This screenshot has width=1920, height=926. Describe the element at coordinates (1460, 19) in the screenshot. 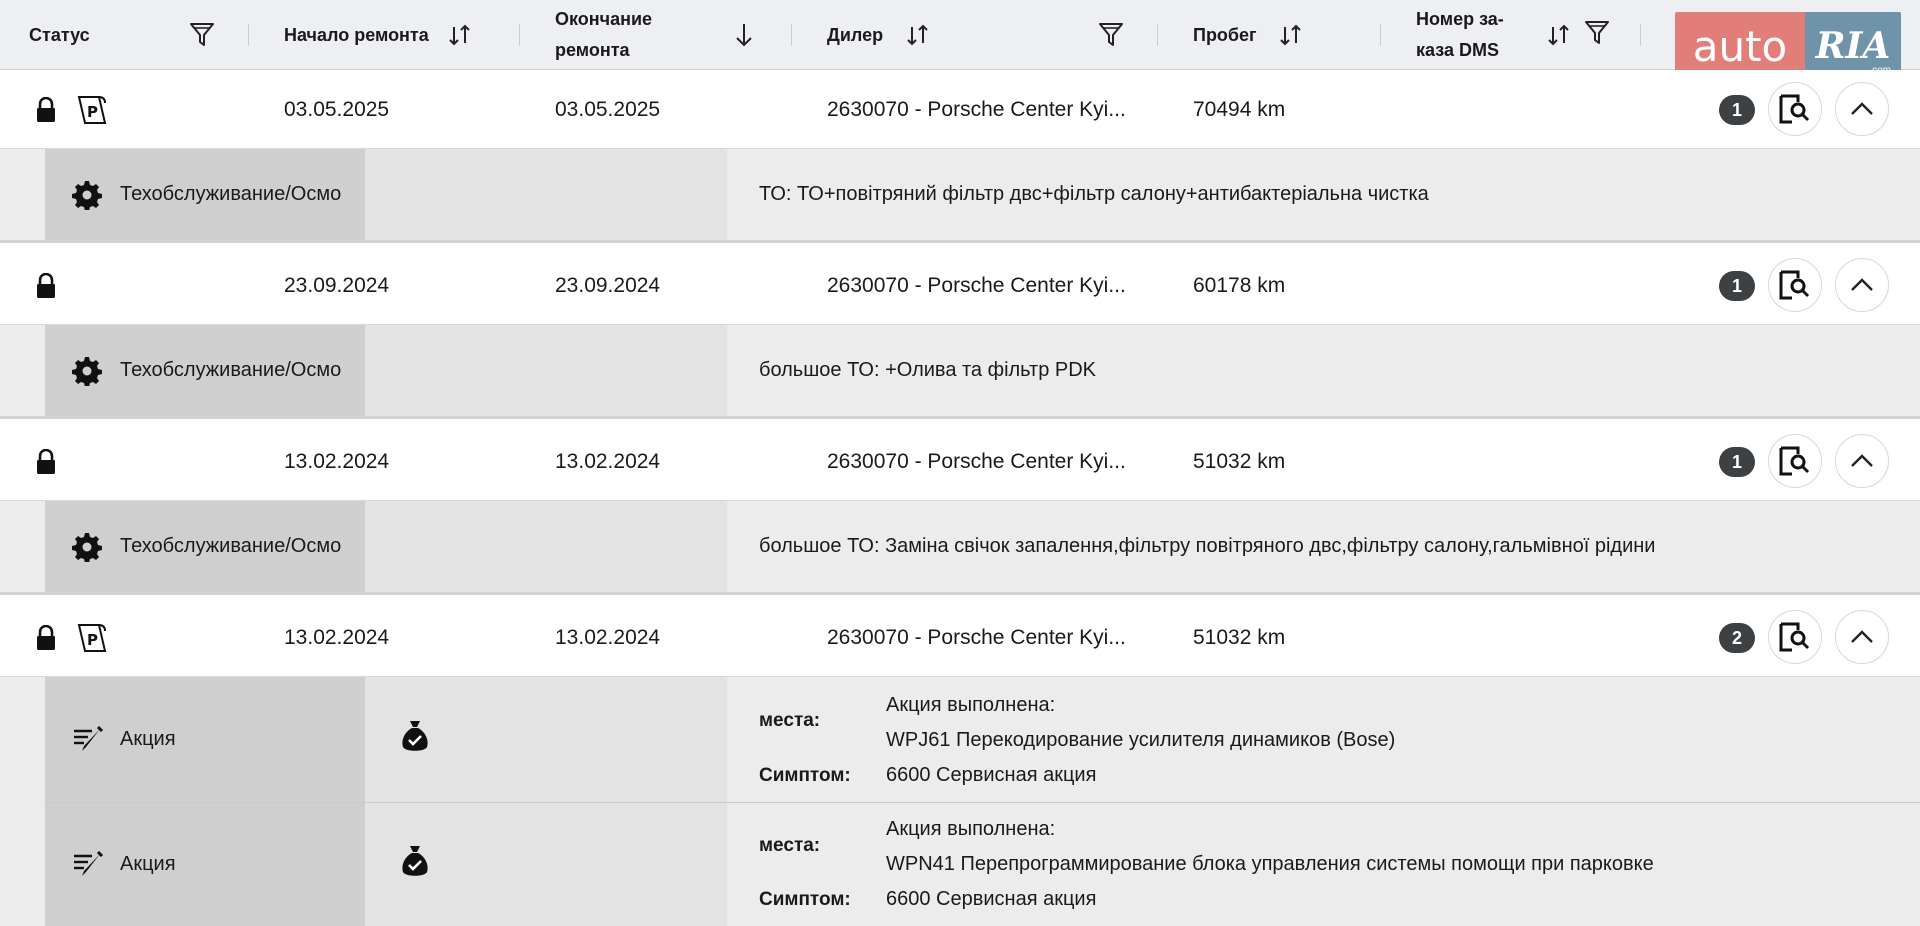

I see `header-dms-line1: Номер за-` at that location.